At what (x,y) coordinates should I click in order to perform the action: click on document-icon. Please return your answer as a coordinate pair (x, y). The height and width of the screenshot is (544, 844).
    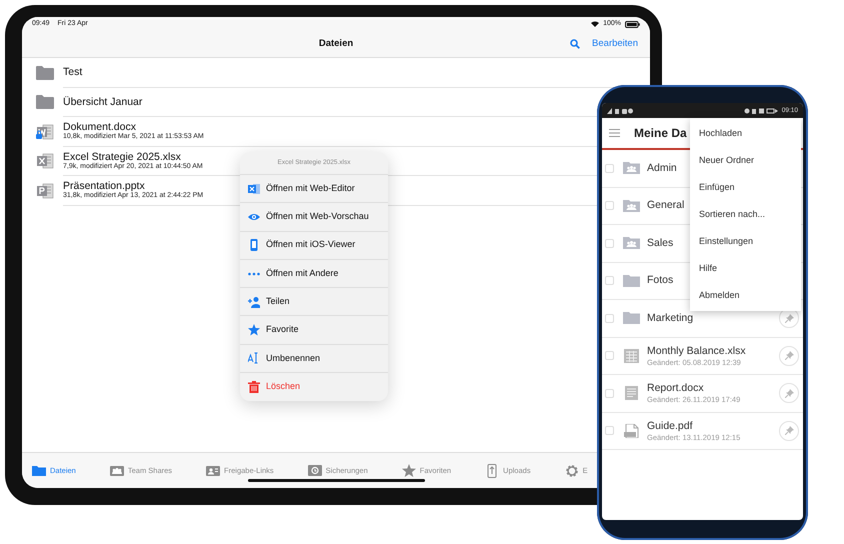
    Looking at the image, I should click on (631, 393).